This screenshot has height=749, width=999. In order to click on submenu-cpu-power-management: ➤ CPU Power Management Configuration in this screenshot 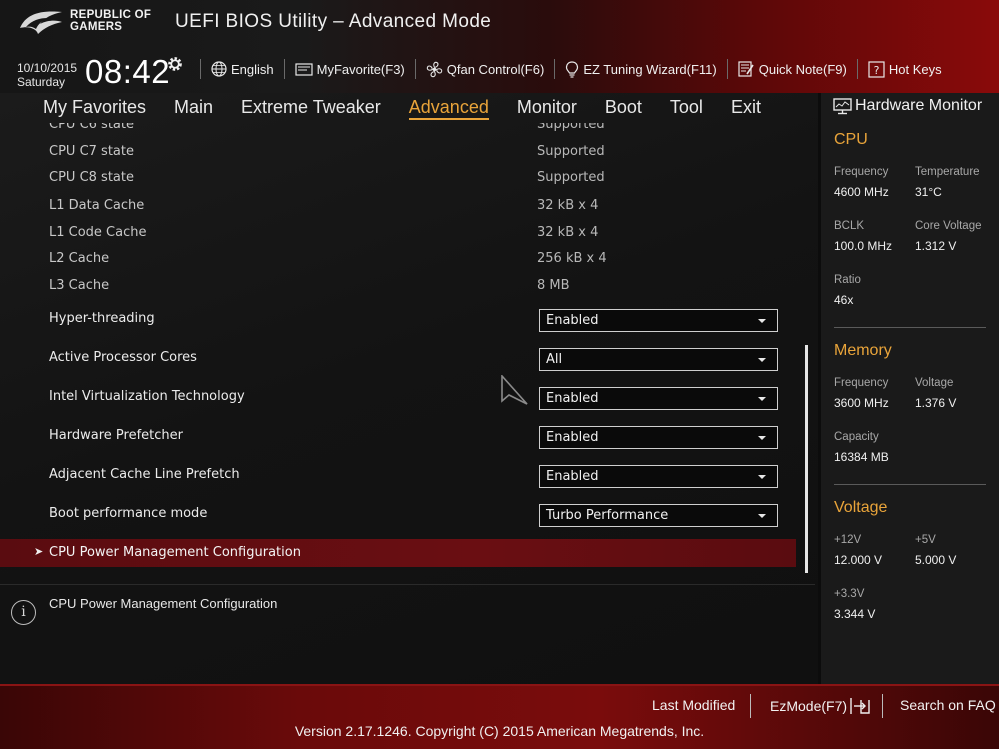, I will do `click(398, 553)`.